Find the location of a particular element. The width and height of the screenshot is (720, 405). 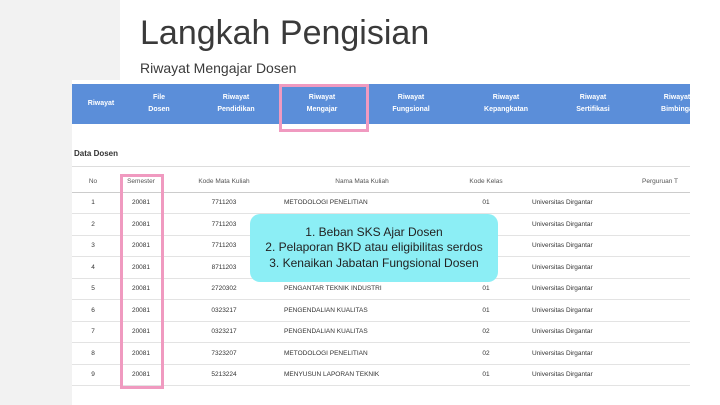

cell-no: 6 is located at coordinates (93, 310).